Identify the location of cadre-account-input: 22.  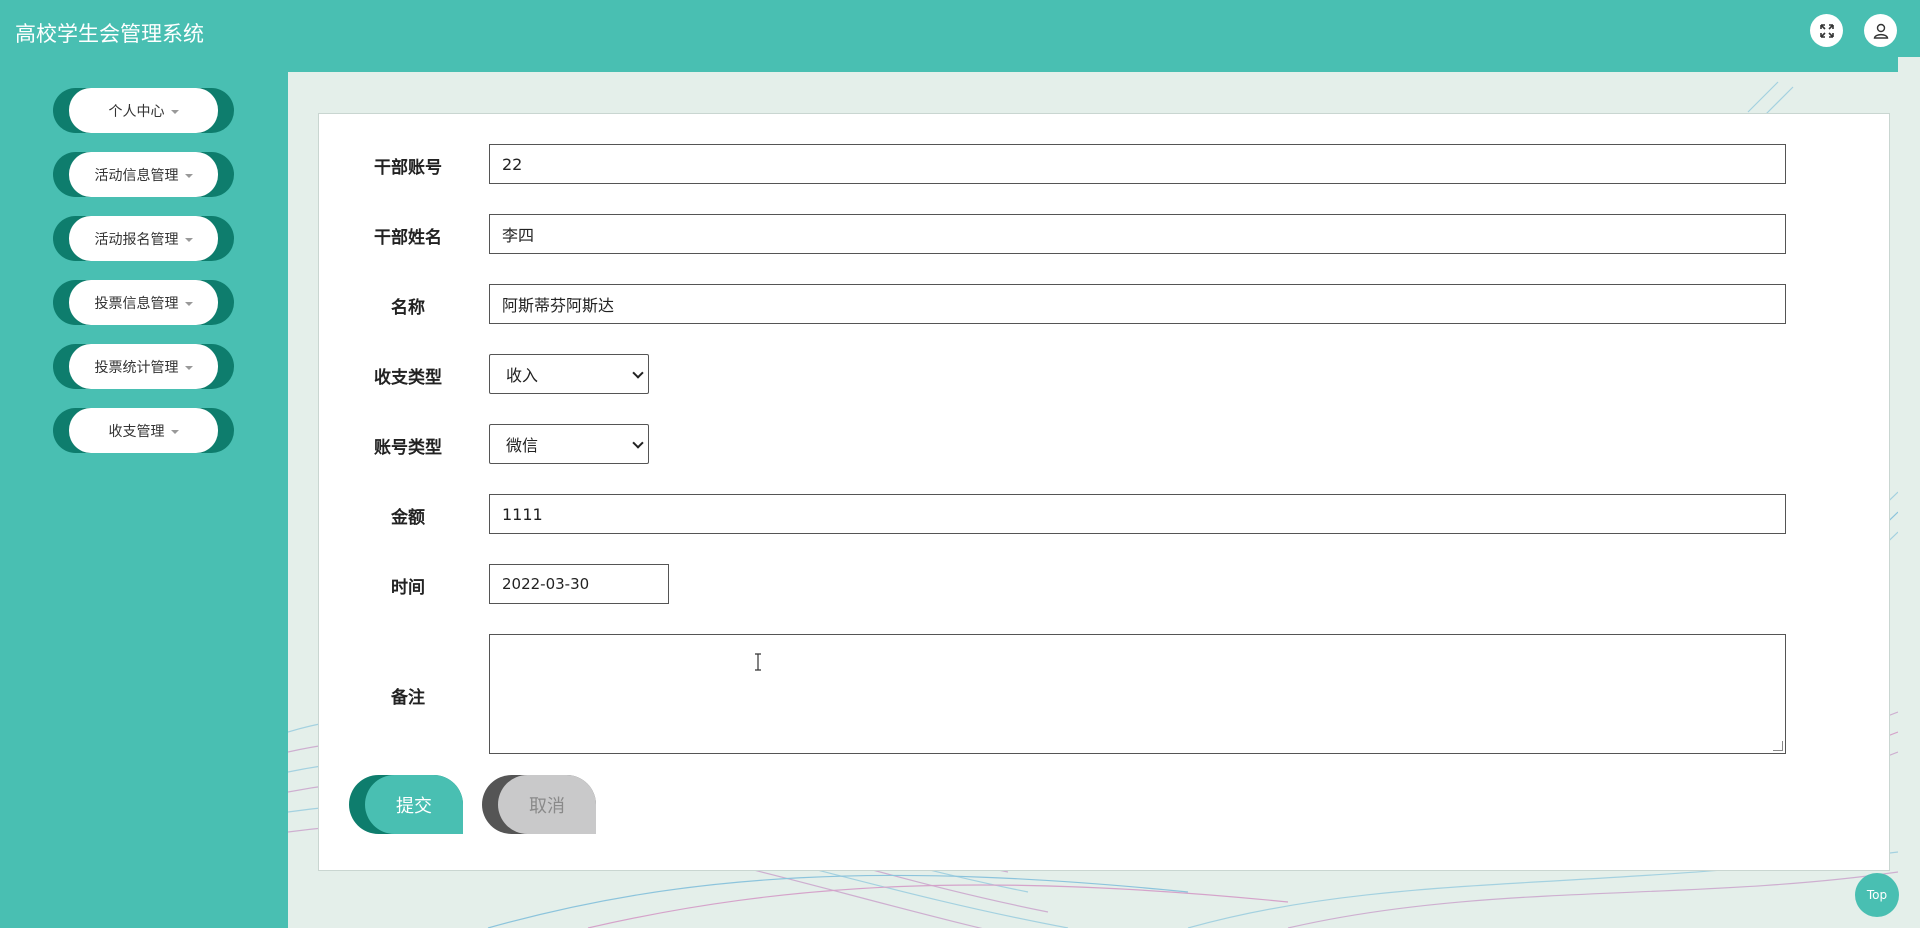
(1137, 164).